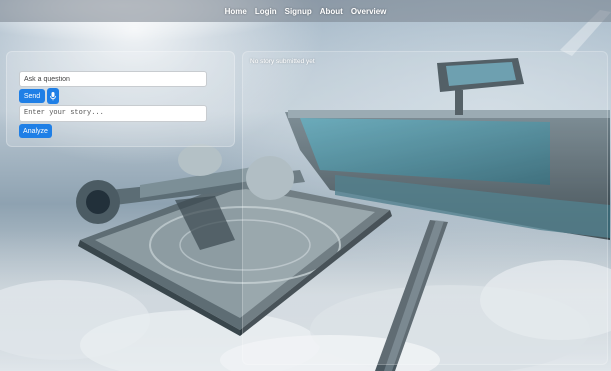 This screenshot has height=371, width=611. What do you see at coordinates (298, 11) in the screenshot?
I see `nav-link-signup: Signup` at bounding box center [298, 11].